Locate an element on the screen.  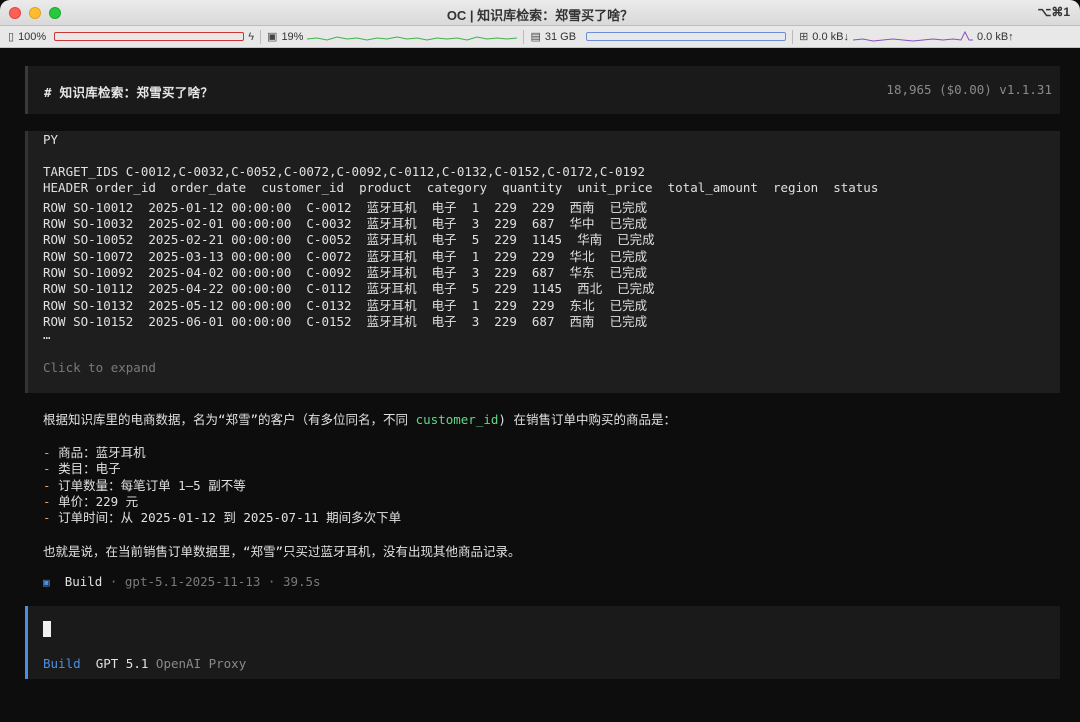
title-bar: OC | 知识库检索：郑雪买了啥？ ⌥⌘1 is located at coordinates (540, 13).